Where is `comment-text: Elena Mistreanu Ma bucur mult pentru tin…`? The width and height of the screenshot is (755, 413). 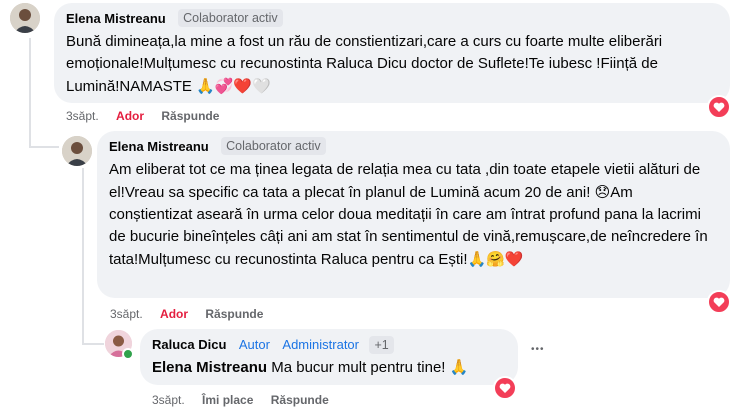
comment-text: Elena Mistreanu Ma bucur mult pentru tin… is located at coordinates (310, 367).